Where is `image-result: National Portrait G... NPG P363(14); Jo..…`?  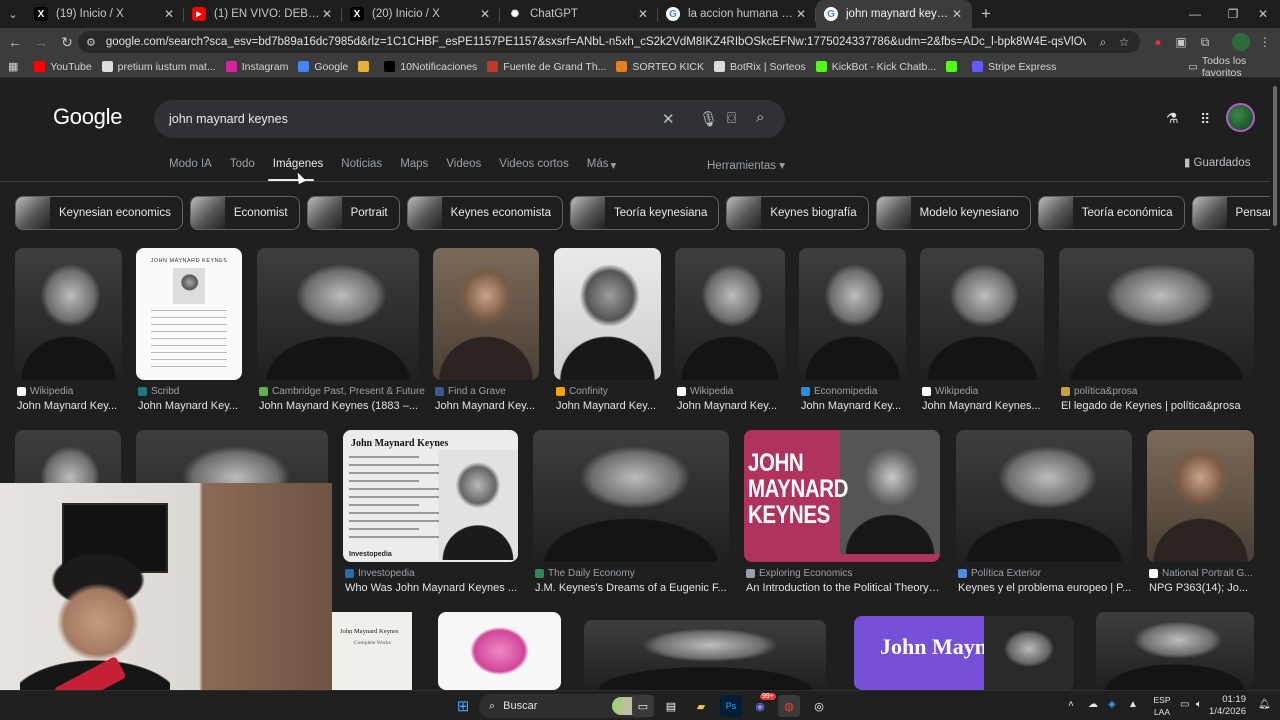
image-result: National Portrait G... NPG P363(14); Jo..… is located at coordinates (1200, 516).